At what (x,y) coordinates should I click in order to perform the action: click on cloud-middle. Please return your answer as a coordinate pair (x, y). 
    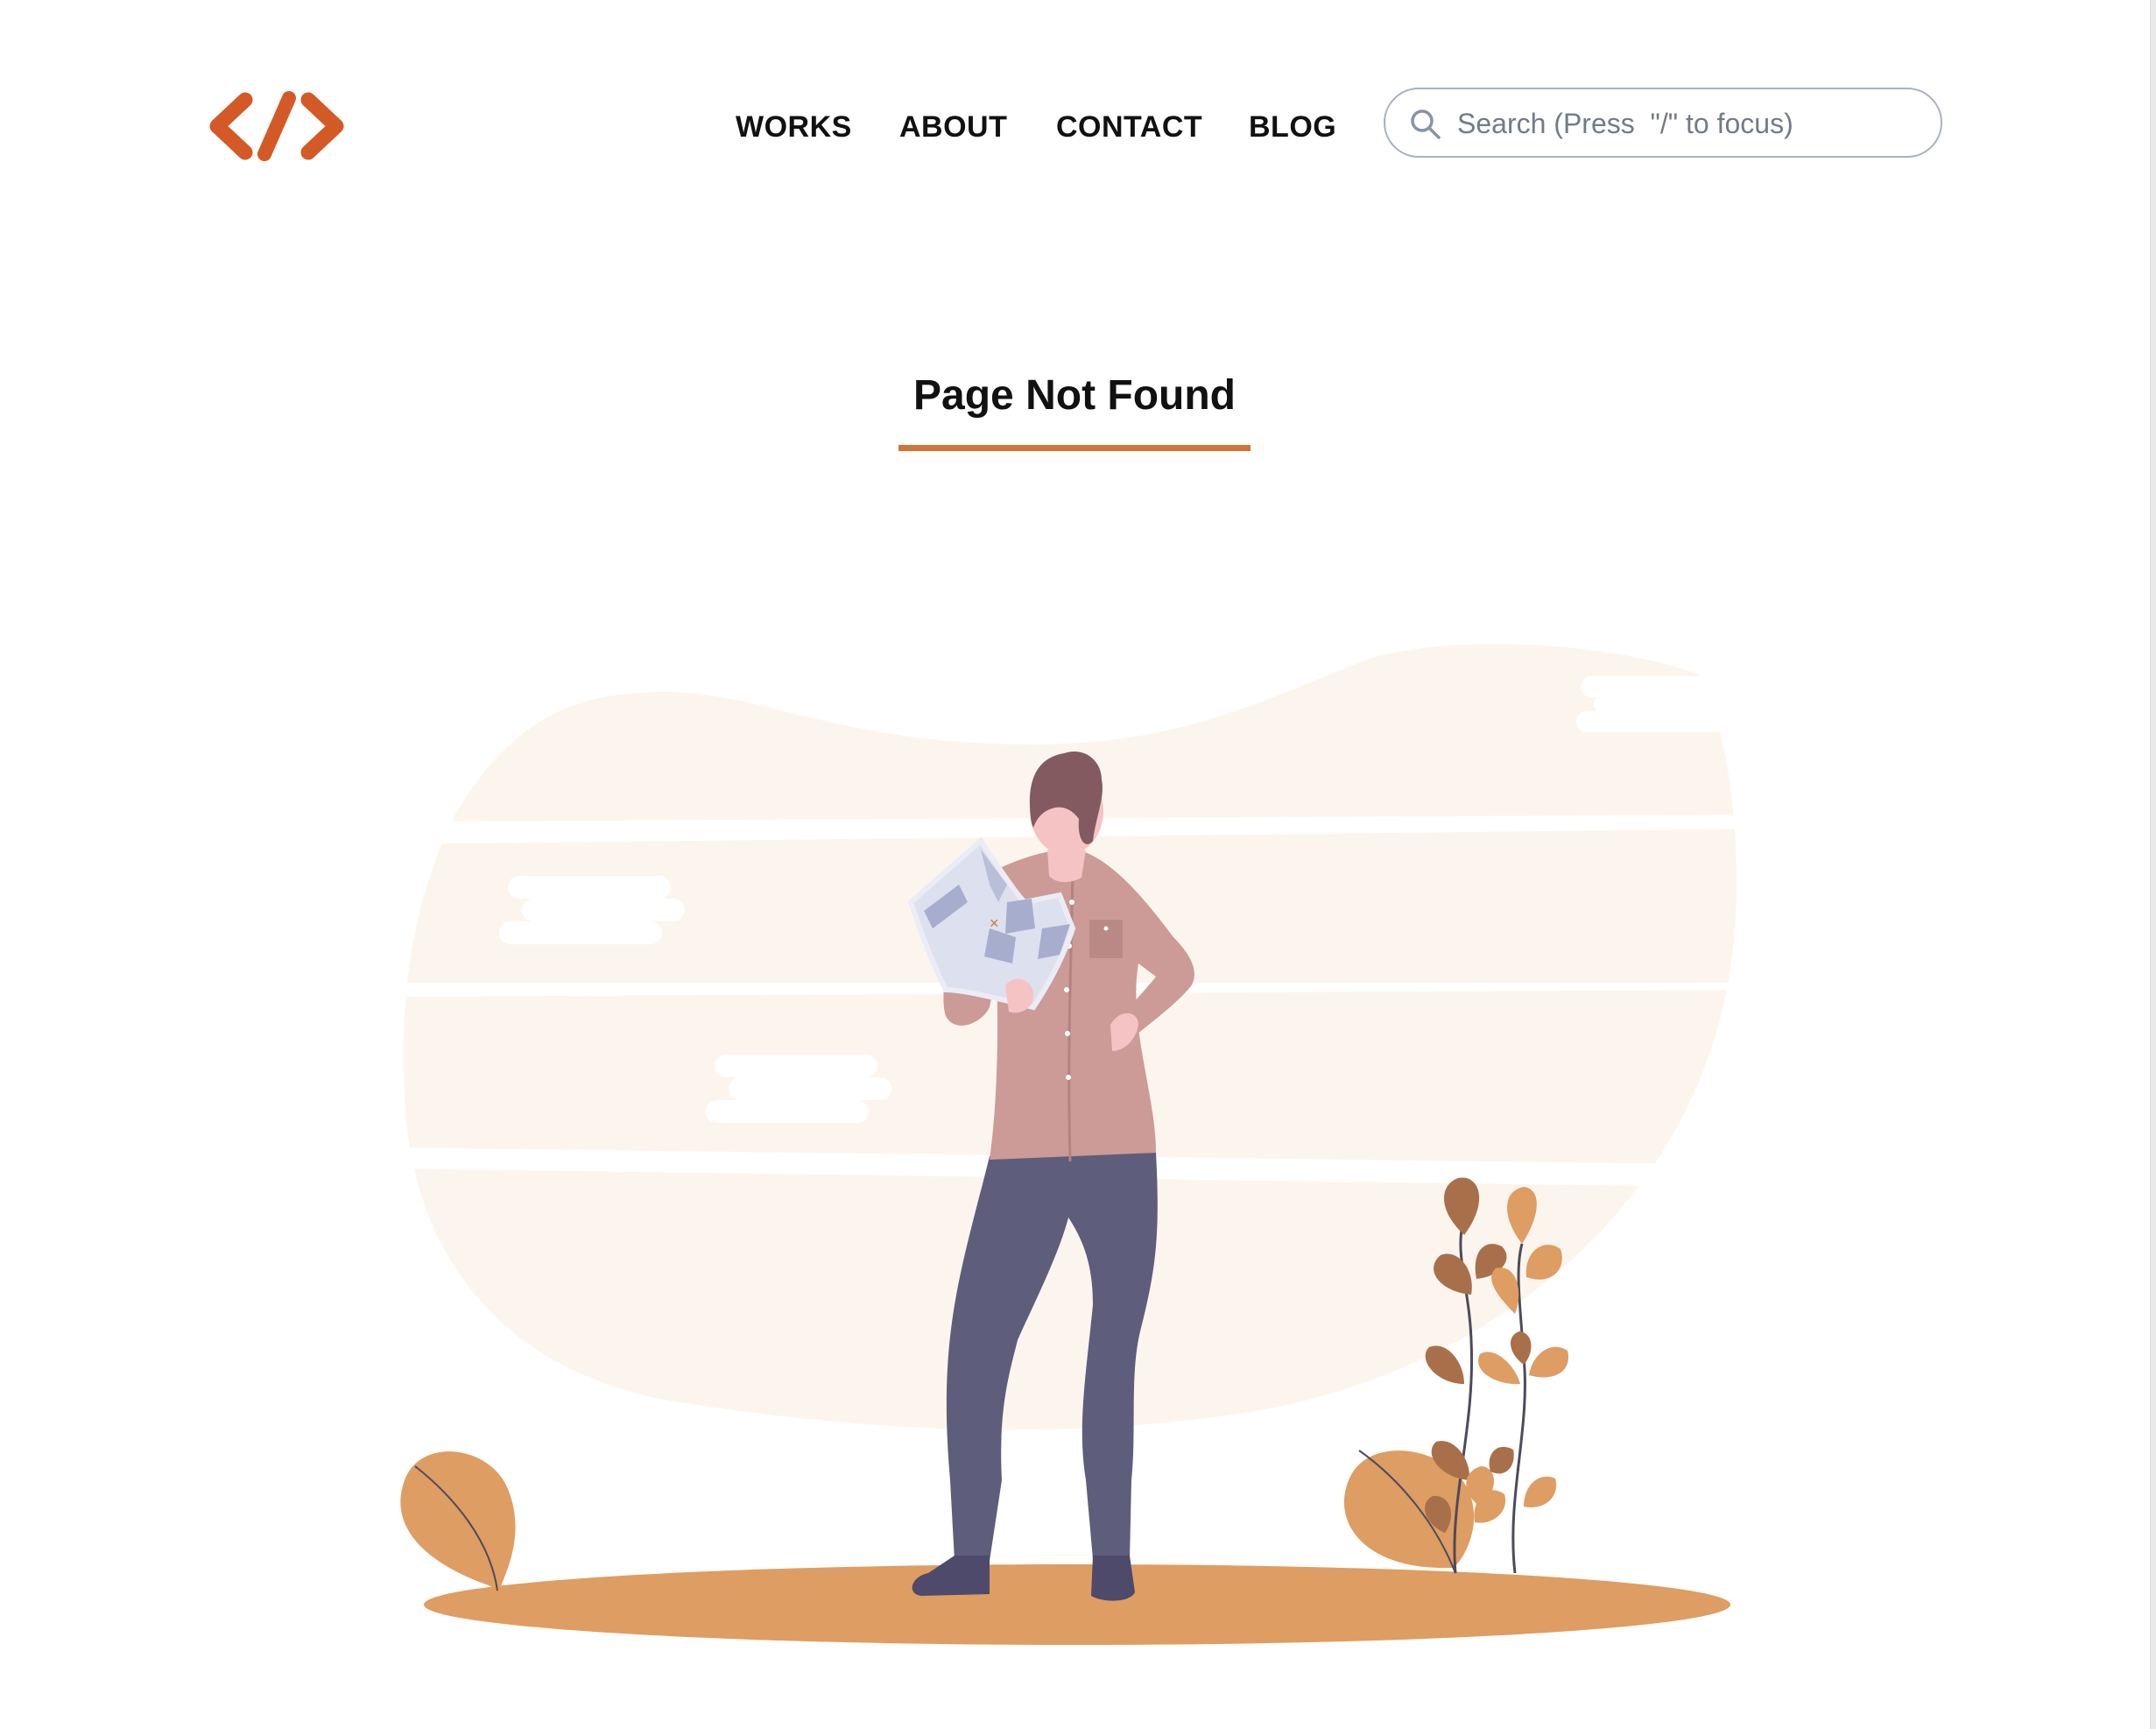
    Looking at the image, I should click on (799, 1089).